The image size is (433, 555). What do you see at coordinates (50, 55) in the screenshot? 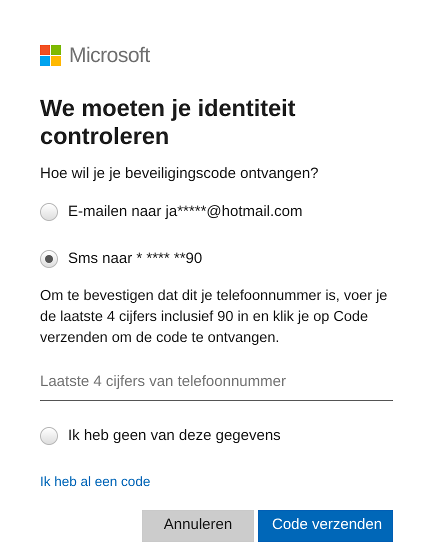
I see `logo-icon` at bounding box center [50, 55].